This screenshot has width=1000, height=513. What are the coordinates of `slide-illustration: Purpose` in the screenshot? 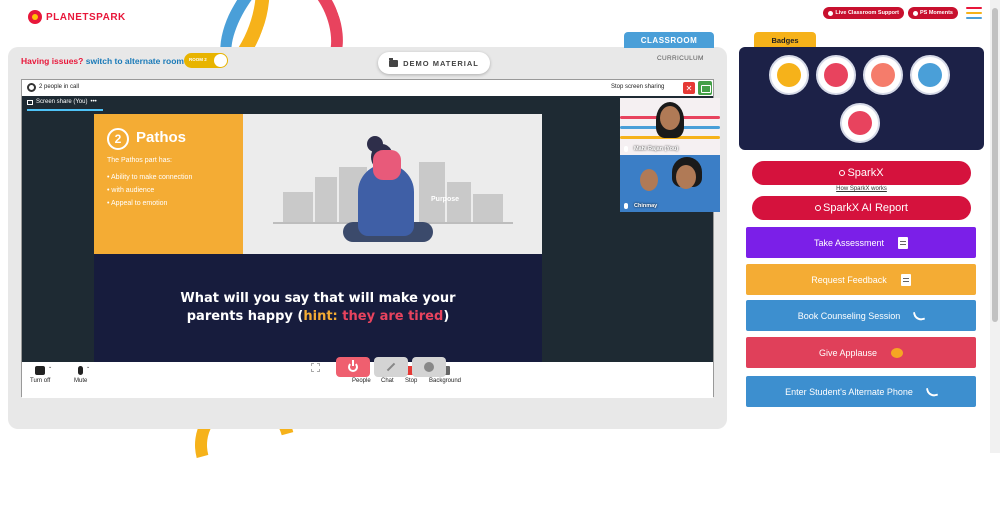 It's located at (392, 184).